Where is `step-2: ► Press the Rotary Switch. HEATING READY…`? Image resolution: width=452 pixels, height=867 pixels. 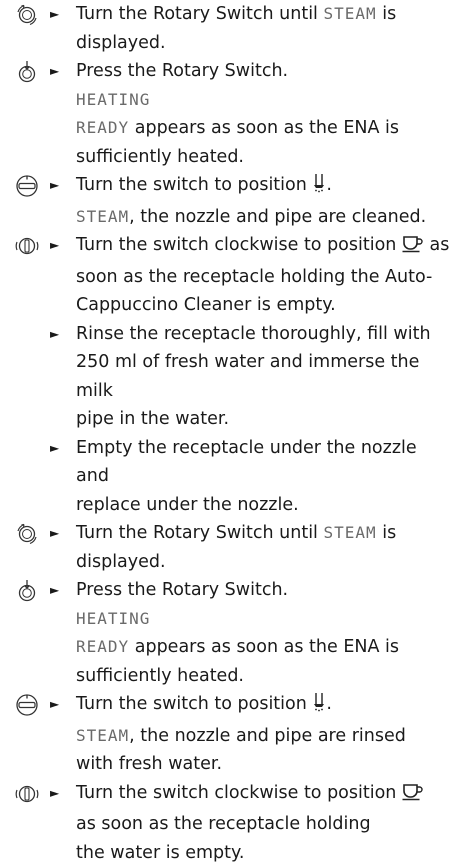 step-2: ► Press the Rotary Switch. HEATING READY… is located at coordinates (231, 114).